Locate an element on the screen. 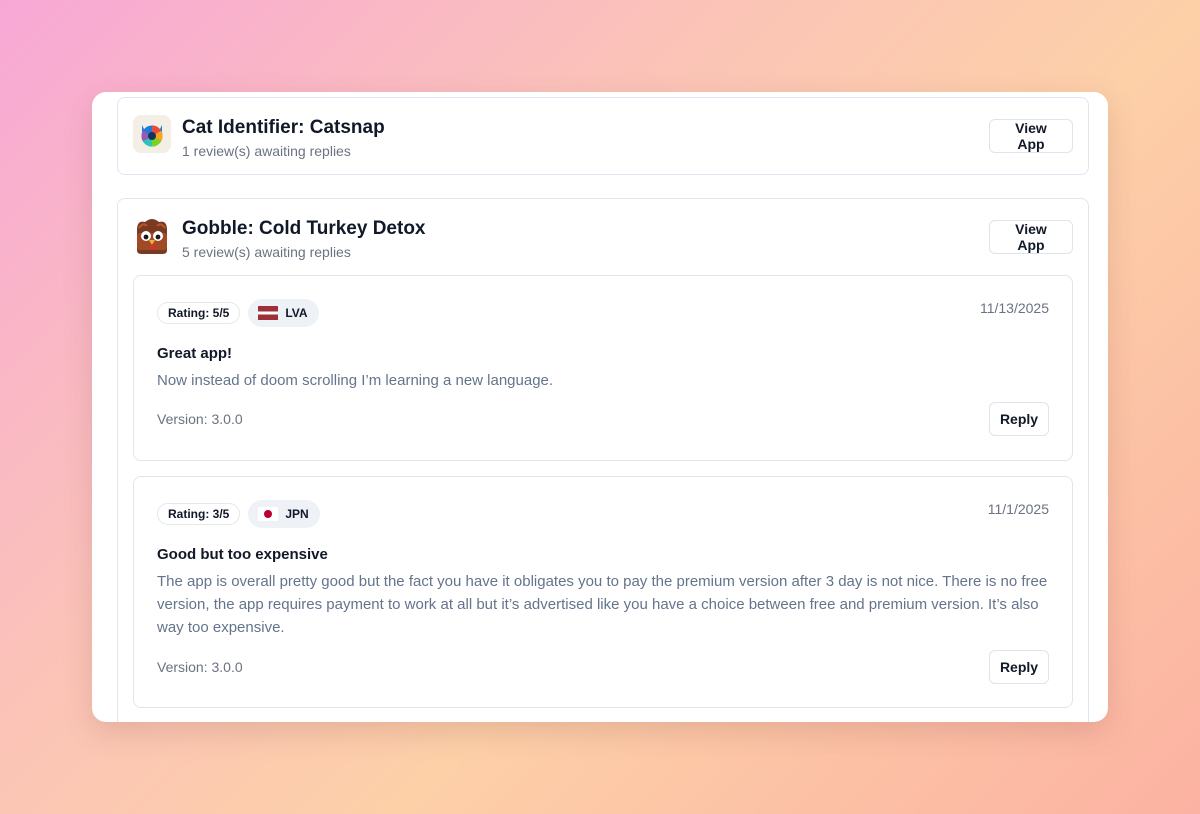 The width and height of the screenshot is (1200, 814). app-title: Cat Identifier: Catsnap is located at coordinates (283, 127).